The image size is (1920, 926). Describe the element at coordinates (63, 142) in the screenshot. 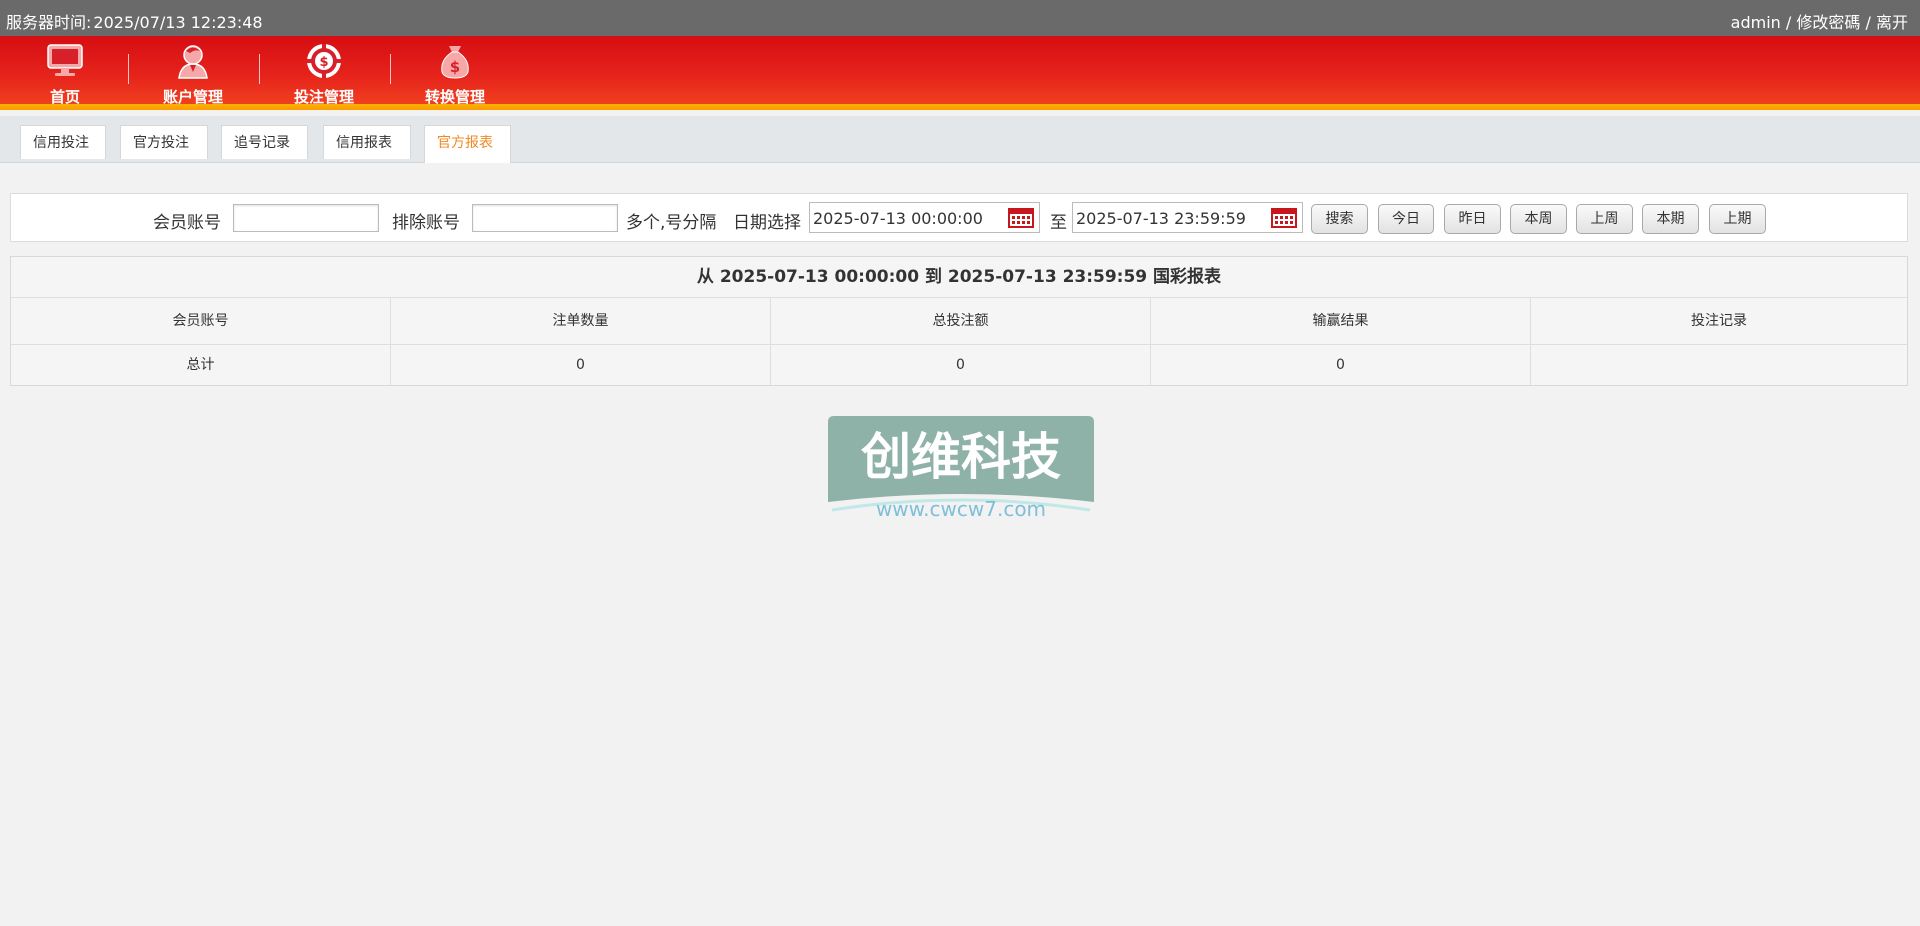

I see `tab-credit-bet: 信用投注` at that location.